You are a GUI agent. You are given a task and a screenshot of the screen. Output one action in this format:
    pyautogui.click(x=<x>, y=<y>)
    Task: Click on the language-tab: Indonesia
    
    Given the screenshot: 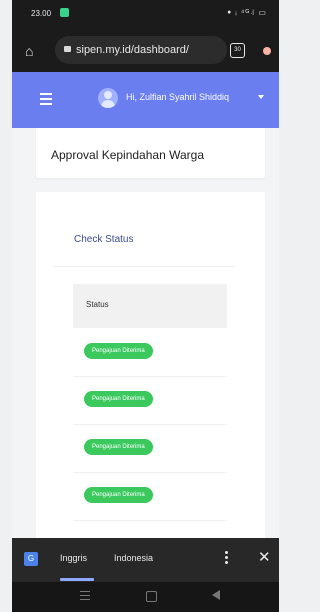 What is the action you would take?
    pyautogui.click(x=133, y=558)
    